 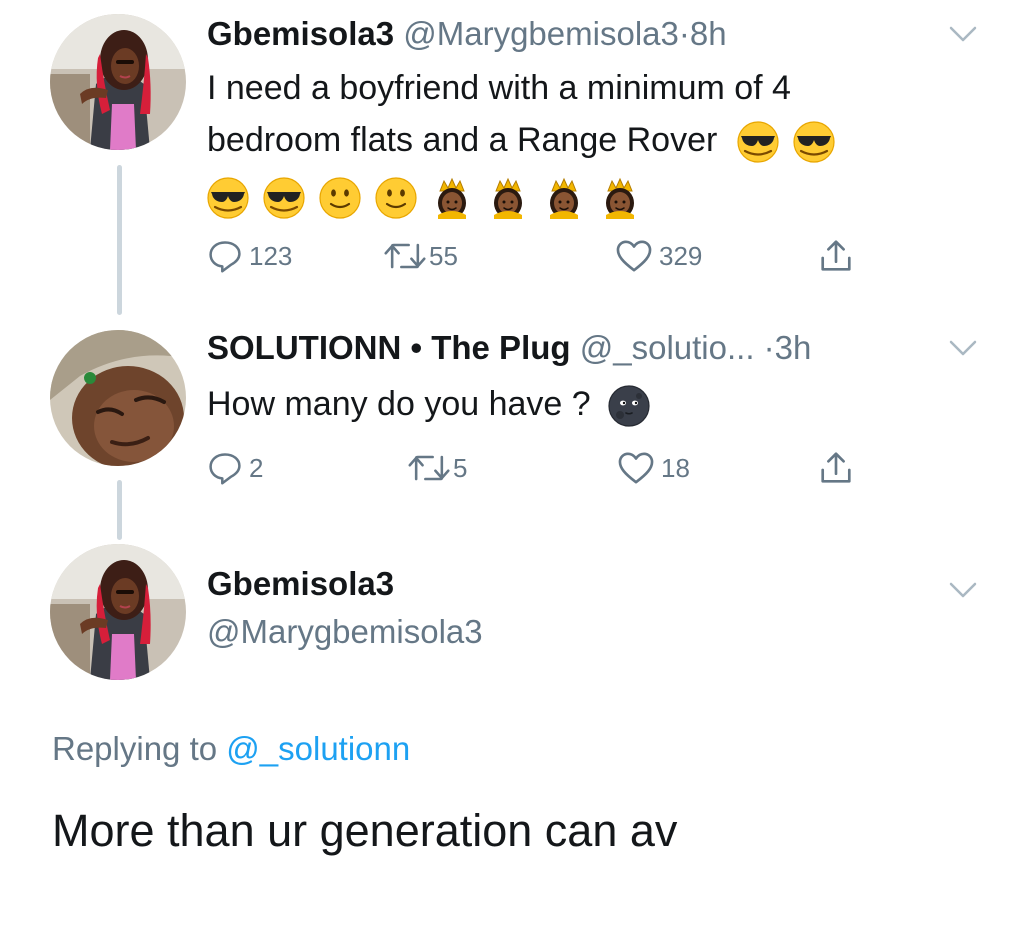 I want to click on tweet-text-line: I need a boyfriend with a minimum of 4, so click(x=499, y=88).